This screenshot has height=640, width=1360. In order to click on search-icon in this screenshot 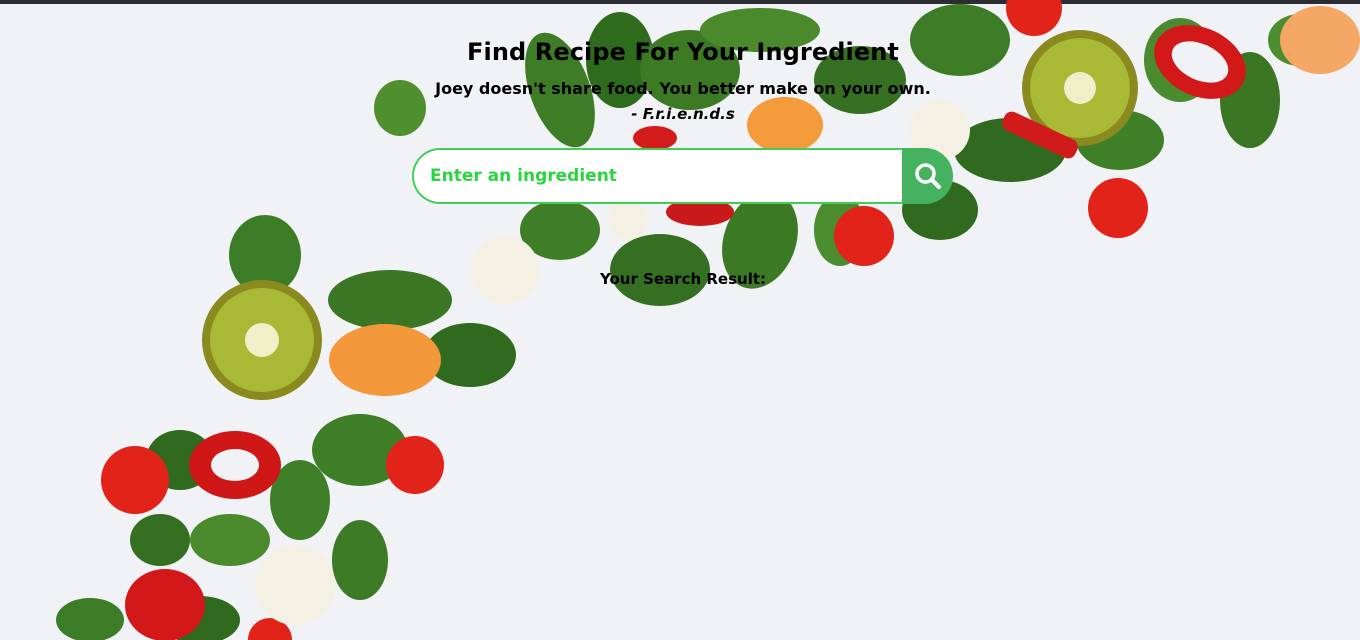, I will do `click(927, 176)`.